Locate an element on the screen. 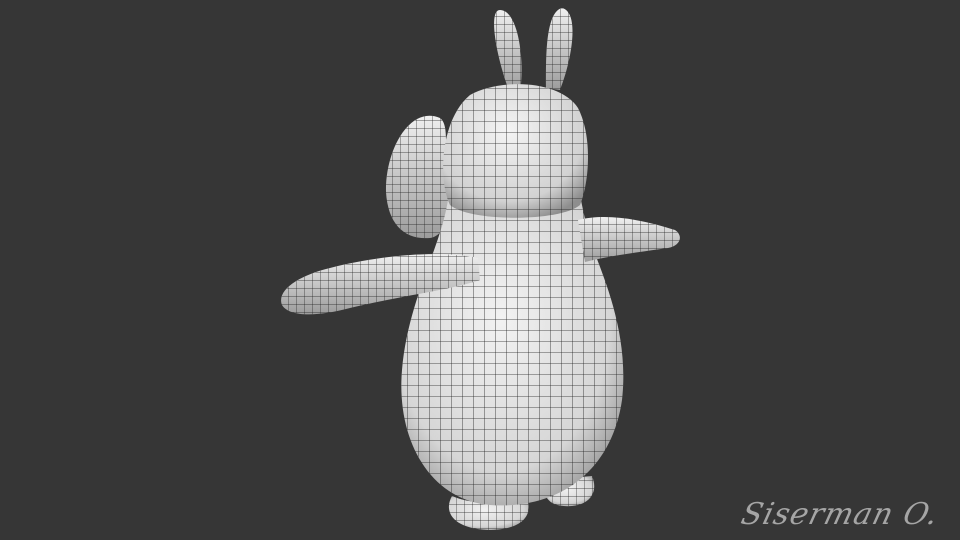 The width and height of the screenshot is (960, 540). left-ear is located at coordinates (508, 51).